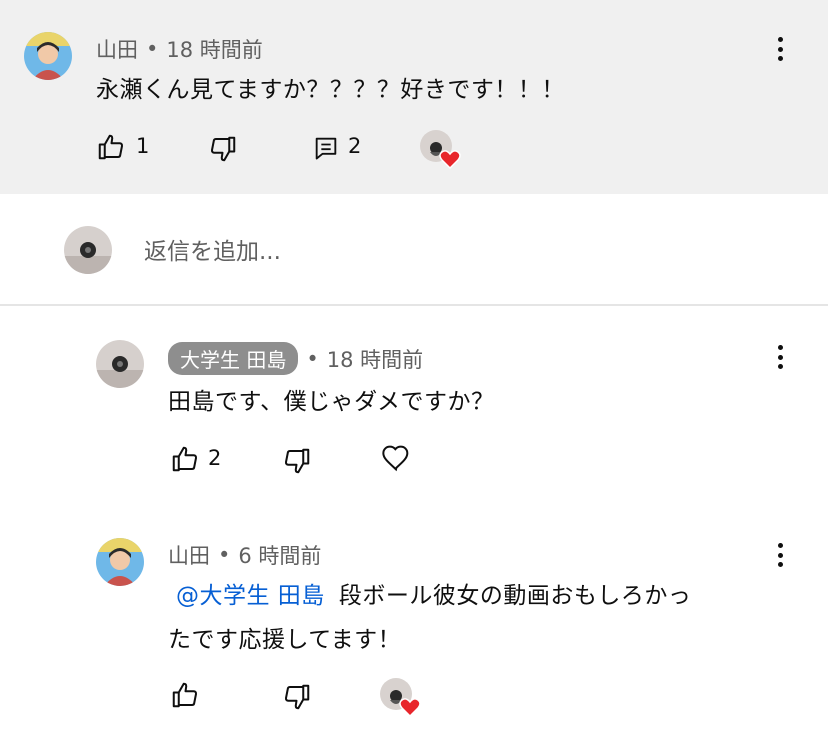 Image resolution: width=828 pixels, height=749 pixels. Describe the element at coordinates (250, 596) in the screenshot. I see `mention-link: @大学生 田島` at that location.